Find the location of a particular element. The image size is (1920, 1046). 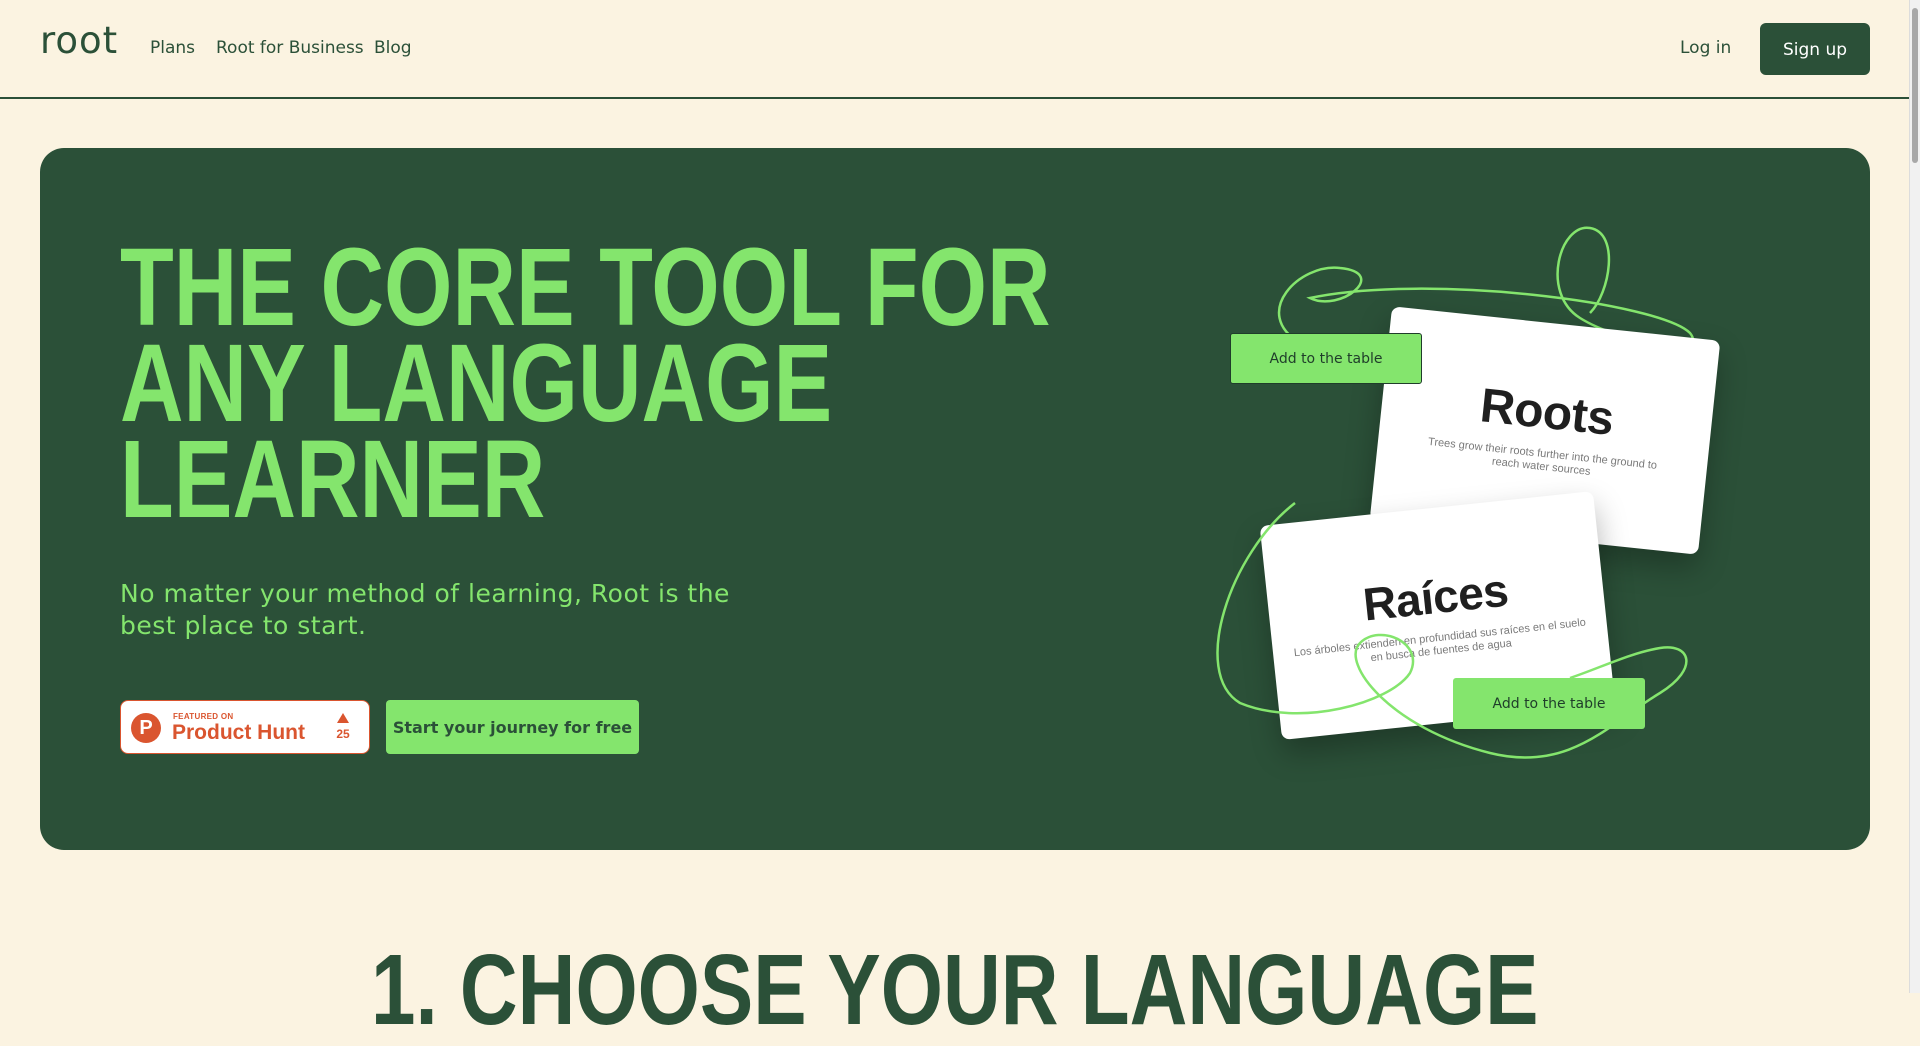

hero-title-line-3: LEARNER is located at coordinates (333, 479).